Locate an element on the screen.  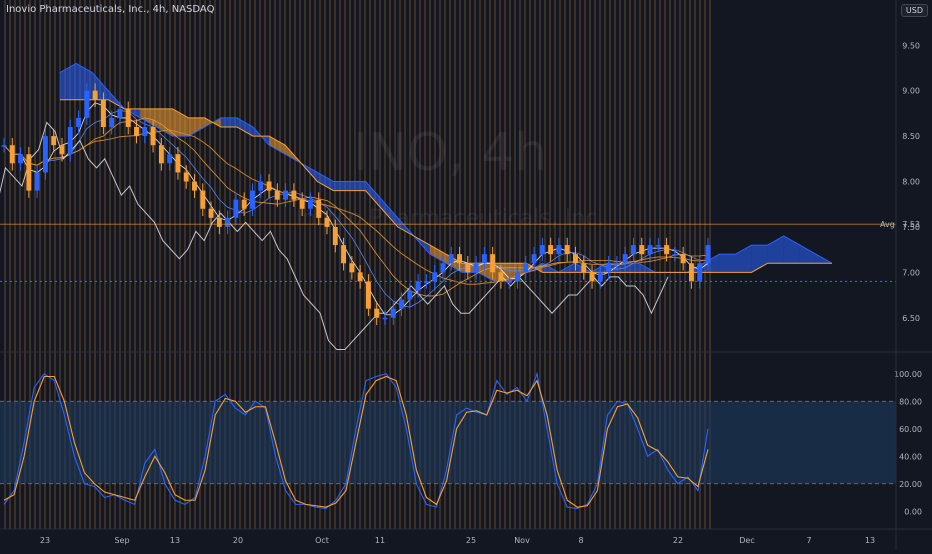
avg-value: 7.53 is located at coordinates (911, 224).